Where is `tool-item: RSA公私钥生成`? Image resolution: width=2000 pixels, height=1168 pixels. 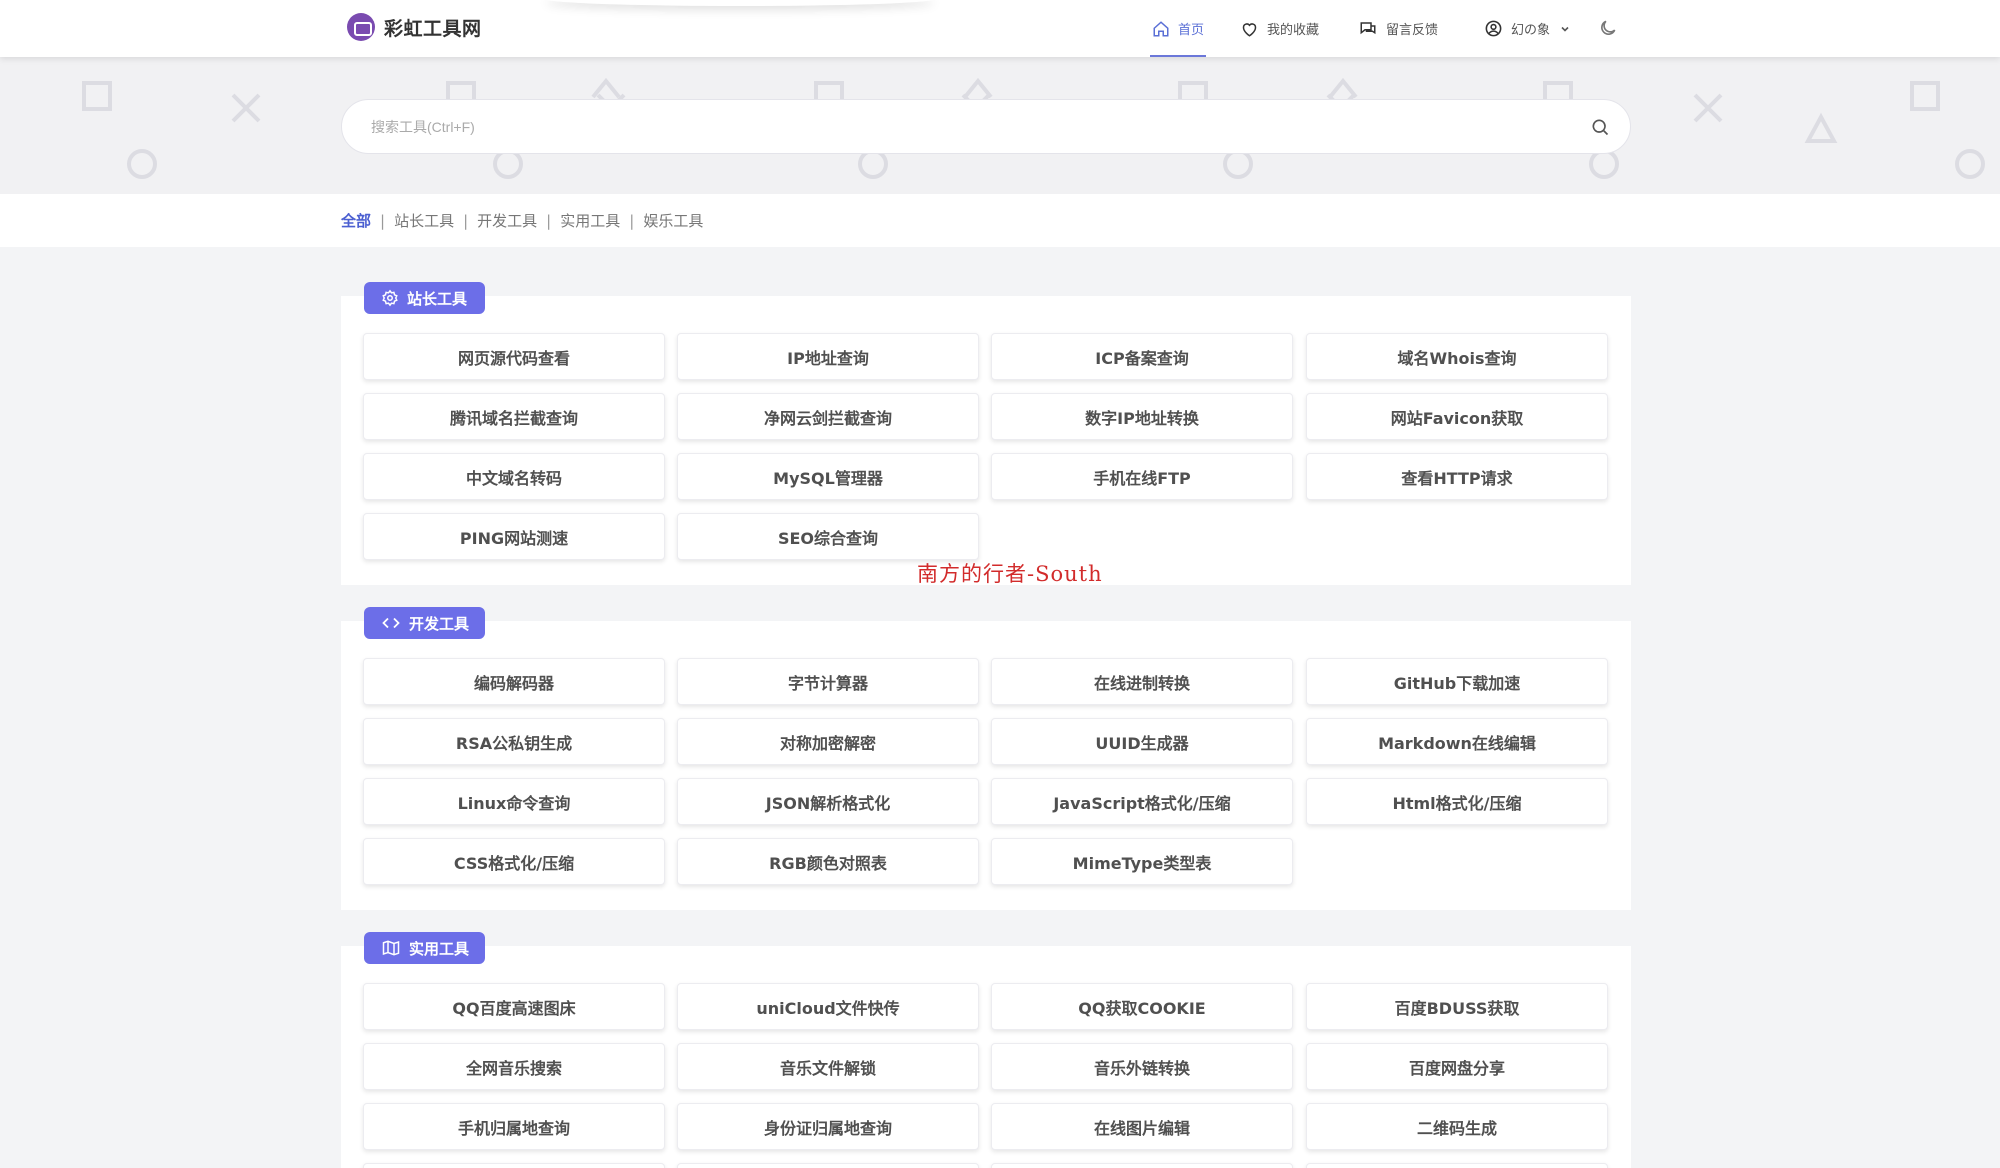
tool-item: RSA公私钥生成 is located at coordinates (514, 741).